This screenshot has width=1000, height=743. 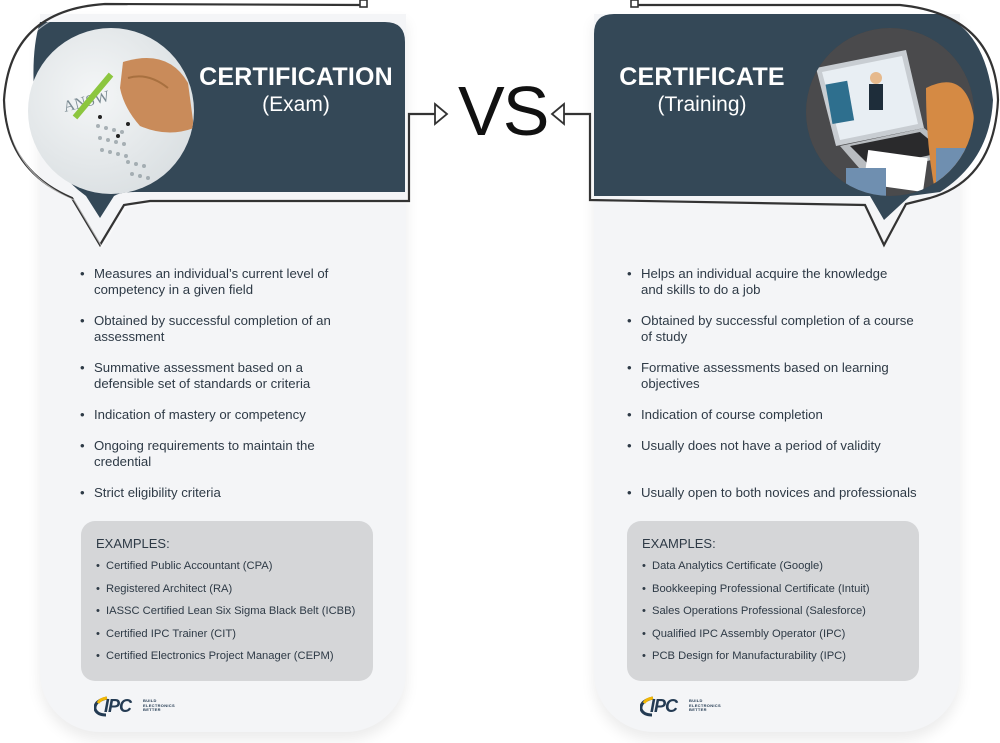 I want to click on ipc-logo-right: IPC BUILD ELECTRONICS BETTER, so click(x=680, y=706).